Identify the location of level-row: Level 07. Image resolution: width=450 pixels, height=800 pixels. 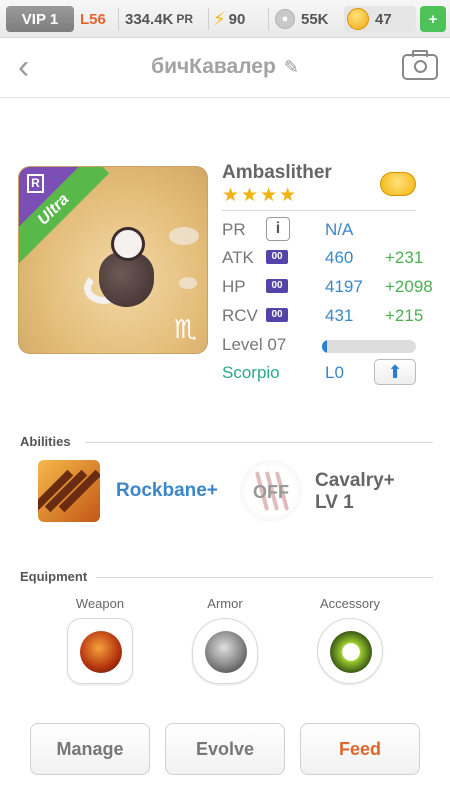
(332, 346).